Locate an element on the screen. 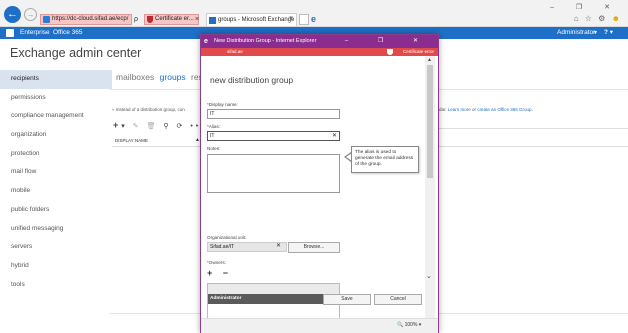  display-name-label: *Display name: is located at coordinates (222, 104).